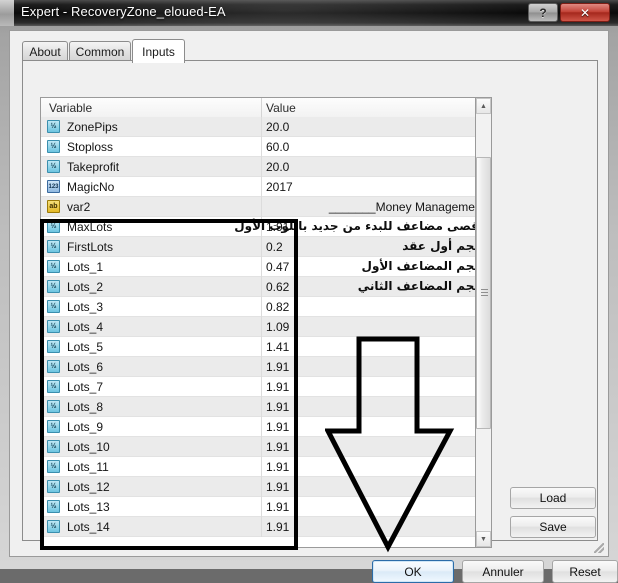 This screenshot has height=583, width=618. I want to click on scrollbar-grip-icon, so click(484, 293).